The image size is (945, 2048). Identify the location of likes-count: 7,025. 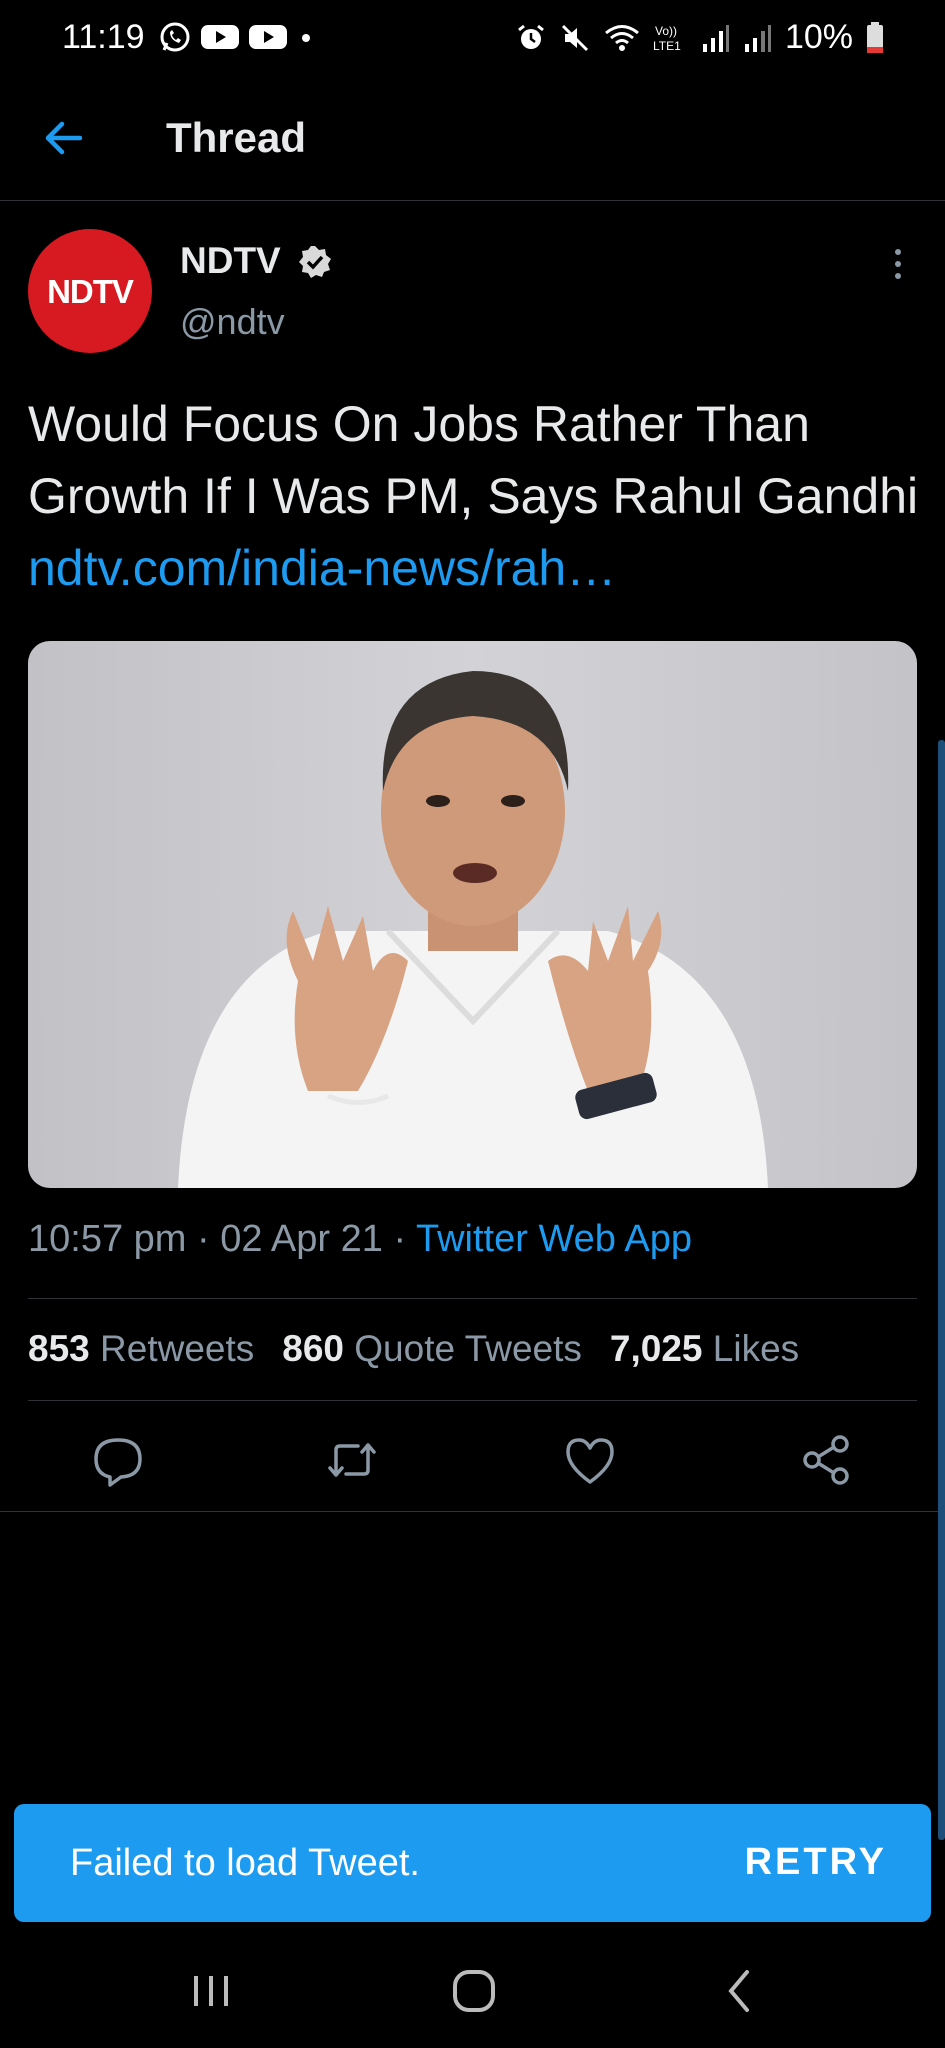
(656, 1348).